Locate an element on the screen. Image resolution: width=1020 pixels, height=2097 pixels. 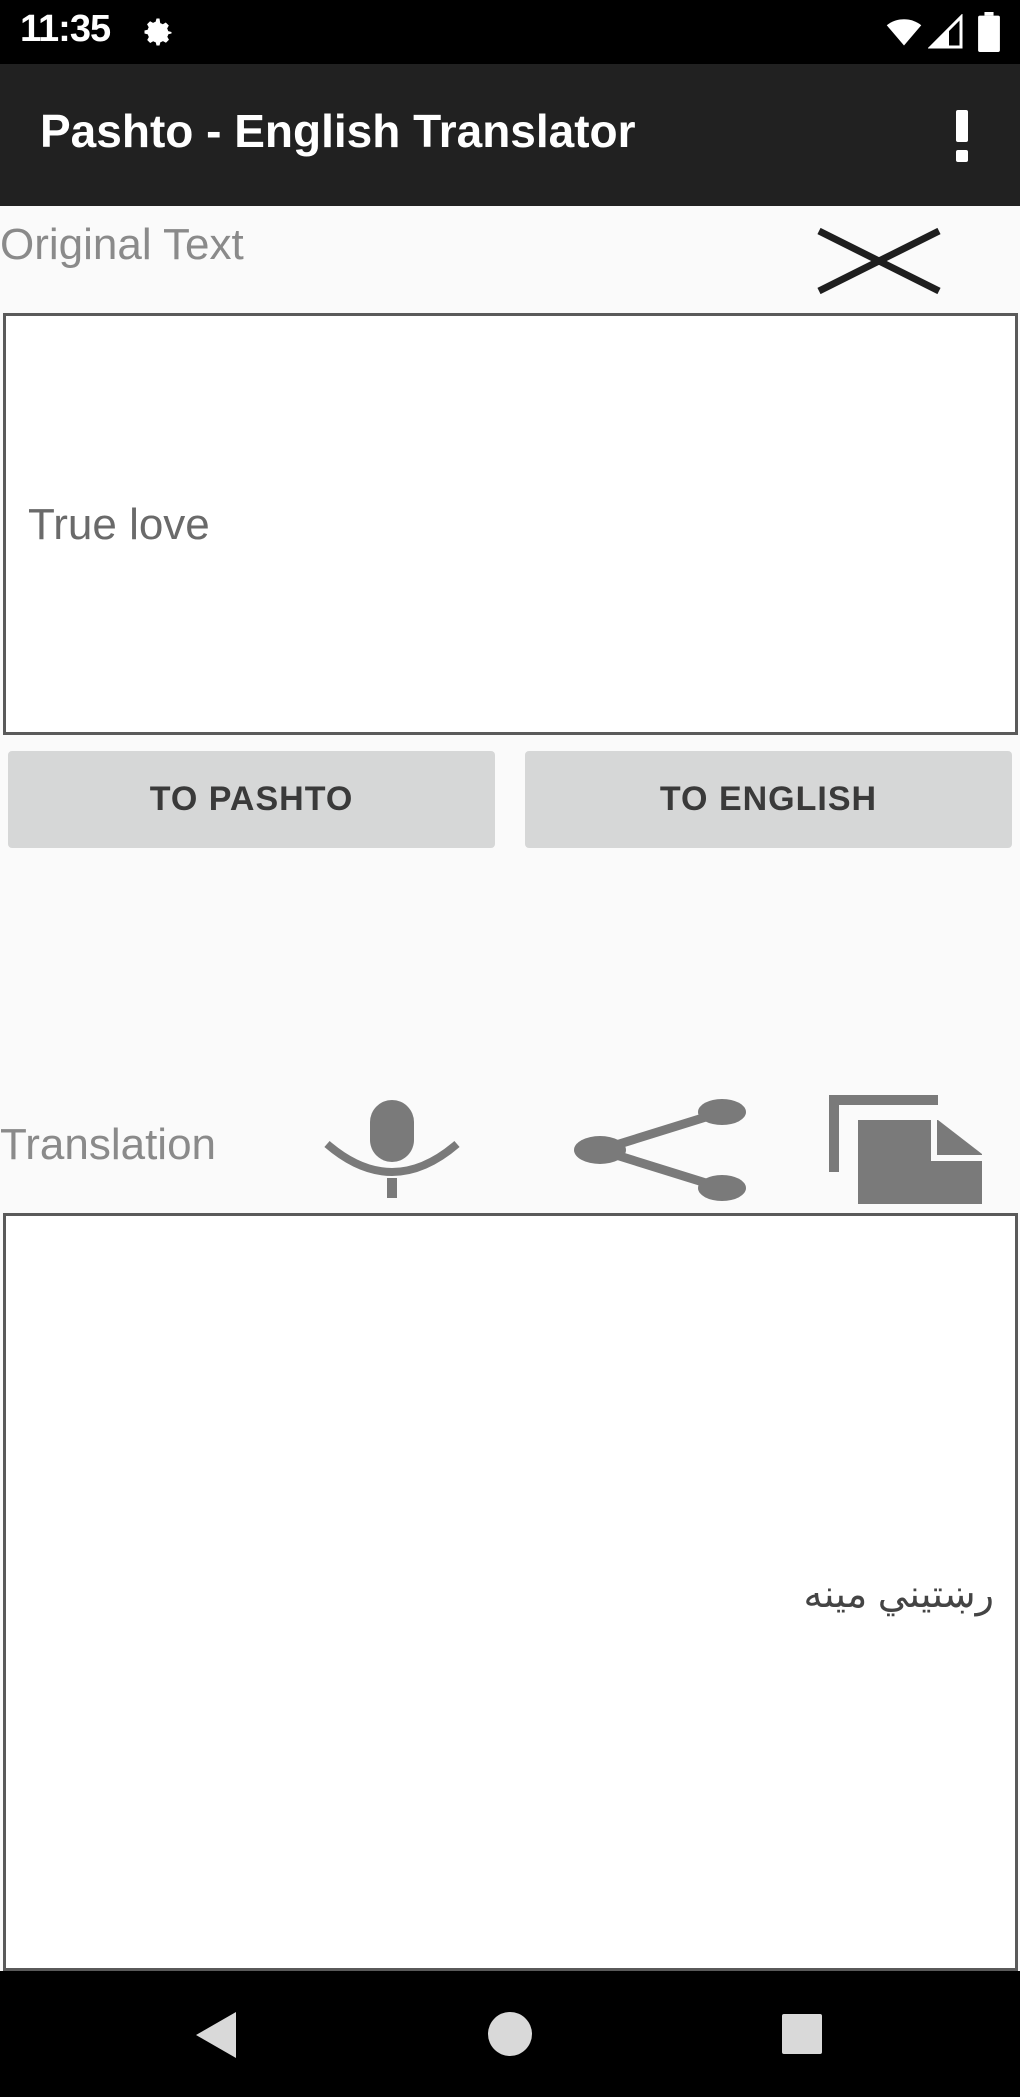
status-time: 11:35 is located at coordinates (65, 29).